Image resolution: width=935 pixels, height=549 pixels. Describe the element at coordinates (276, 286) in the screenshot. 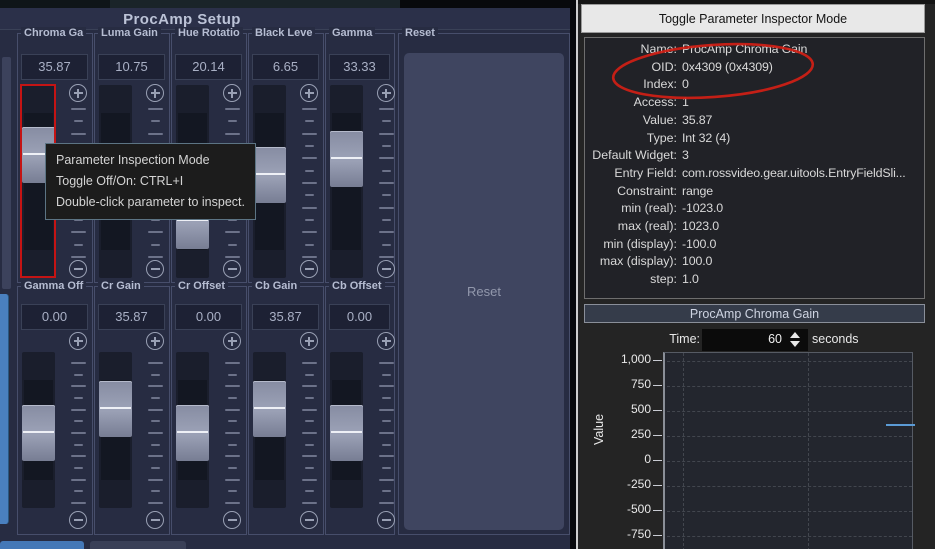

I see `slider-group-label: Cb Gain` at that location.